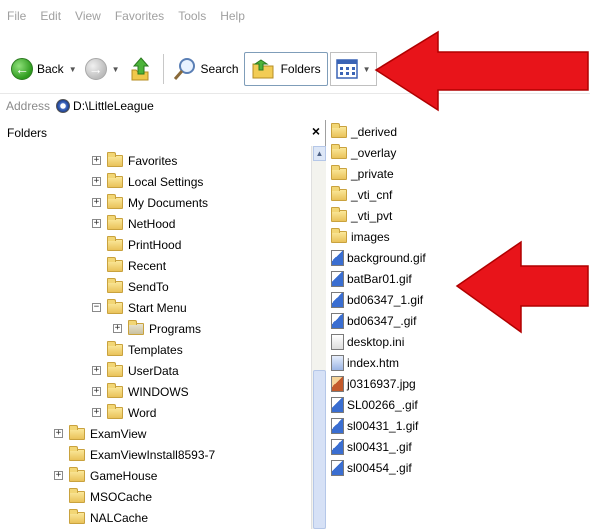 The image size is (590, 529). I want to click on tree-item-examview: + ExamView, so click(100, 433).